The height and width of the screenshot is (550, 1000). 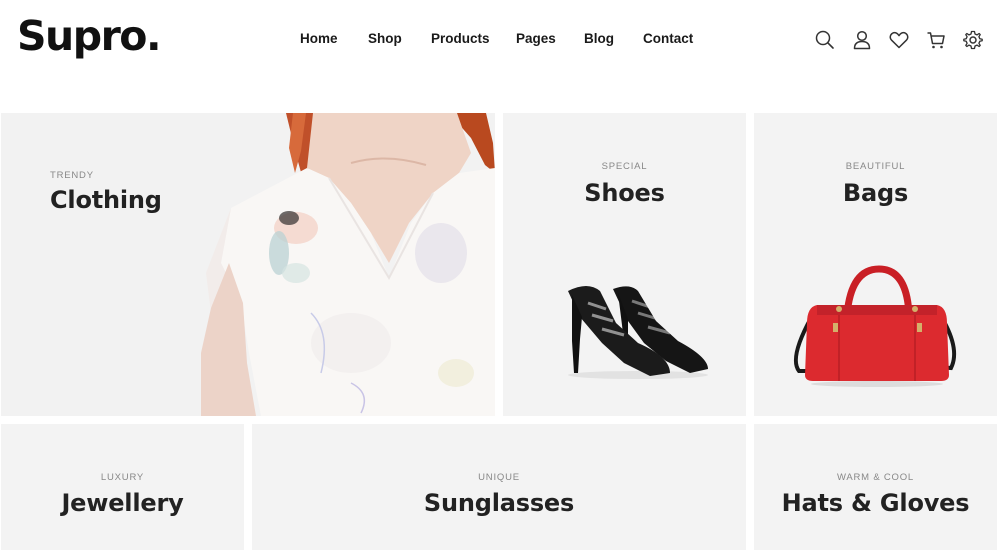 I want to click on nav-shop: Shop, so click(x=399, y=38).